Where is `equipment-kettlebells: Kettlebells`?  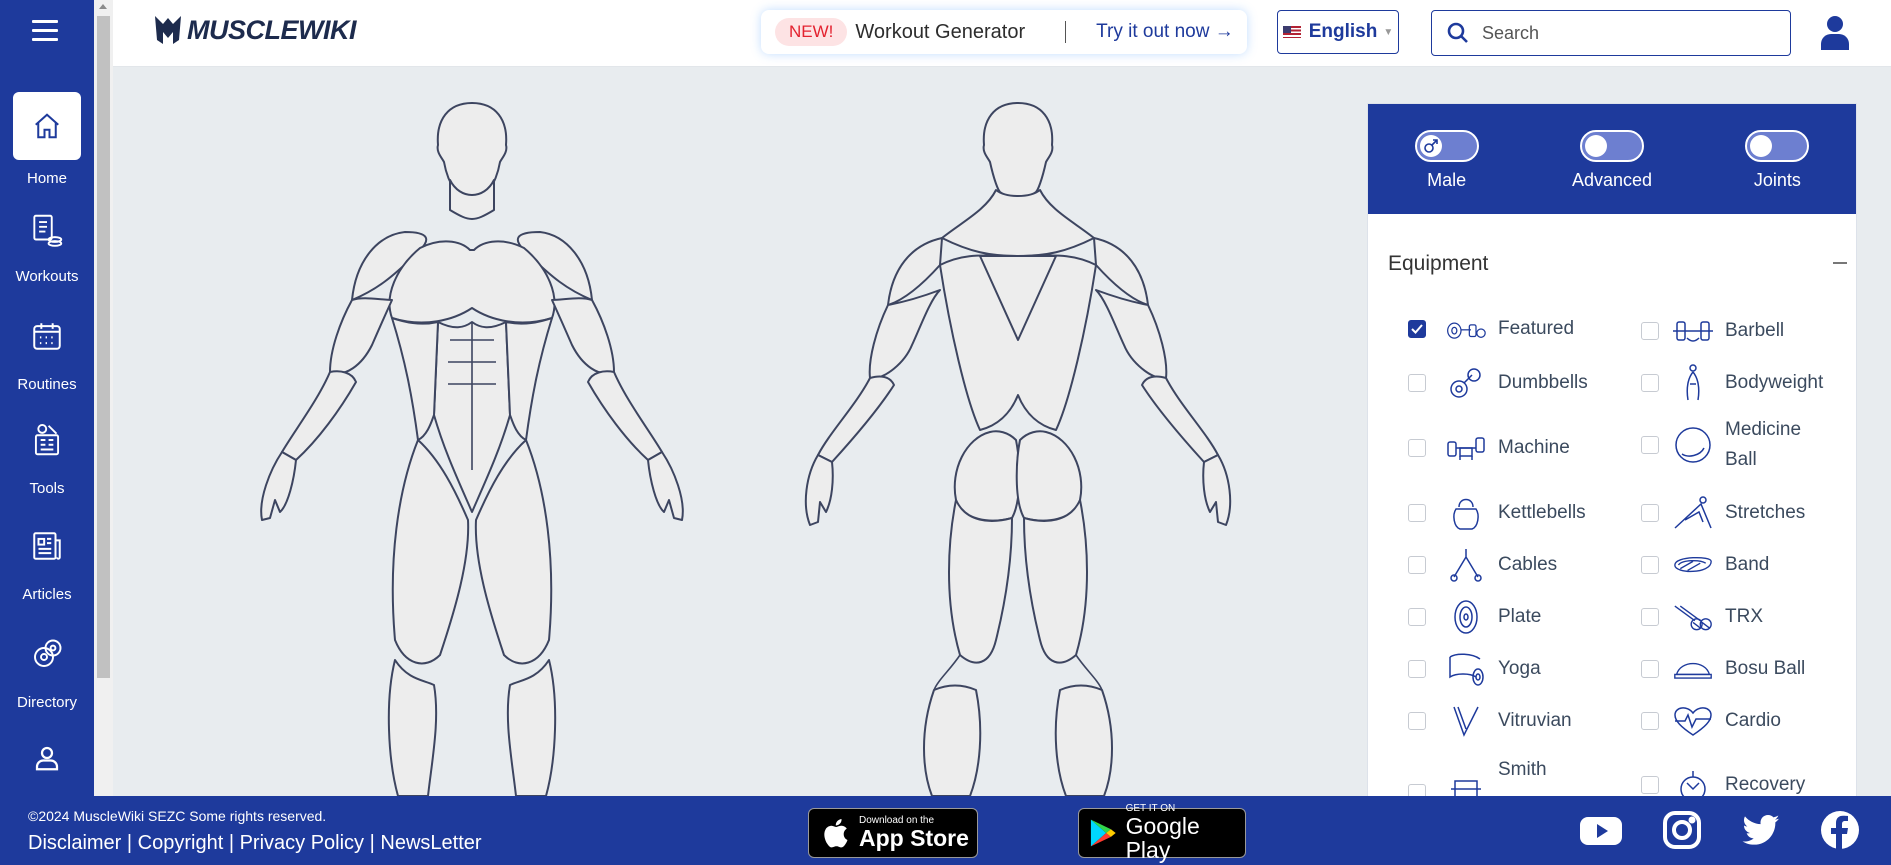
equipment-kettlebells: Kettlebells is located at coordinates (1497, 513).